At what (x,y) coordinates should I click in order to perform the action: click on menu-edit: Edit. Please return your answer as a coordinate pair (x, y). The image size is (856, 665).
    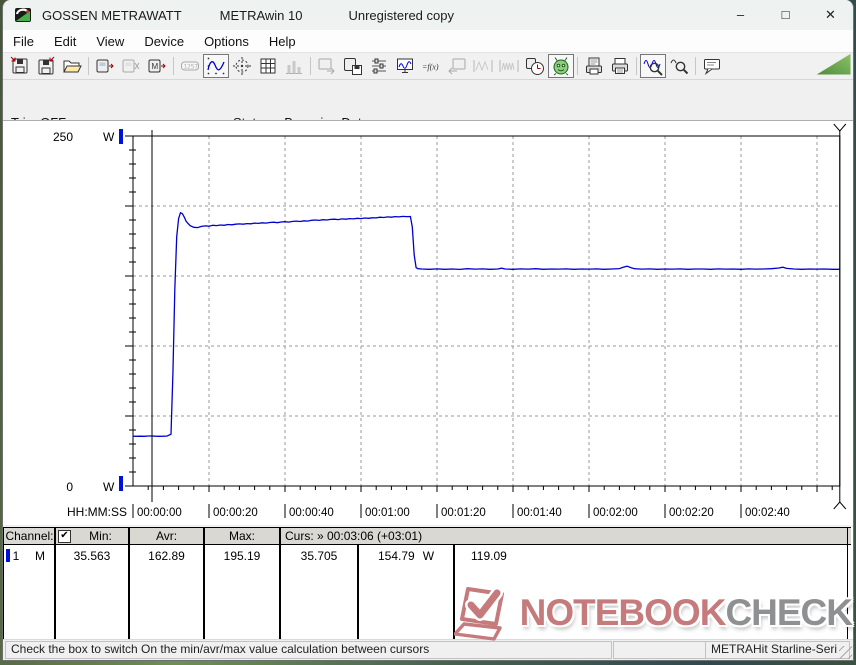
    Looking at the image, I should click on (65, 41).